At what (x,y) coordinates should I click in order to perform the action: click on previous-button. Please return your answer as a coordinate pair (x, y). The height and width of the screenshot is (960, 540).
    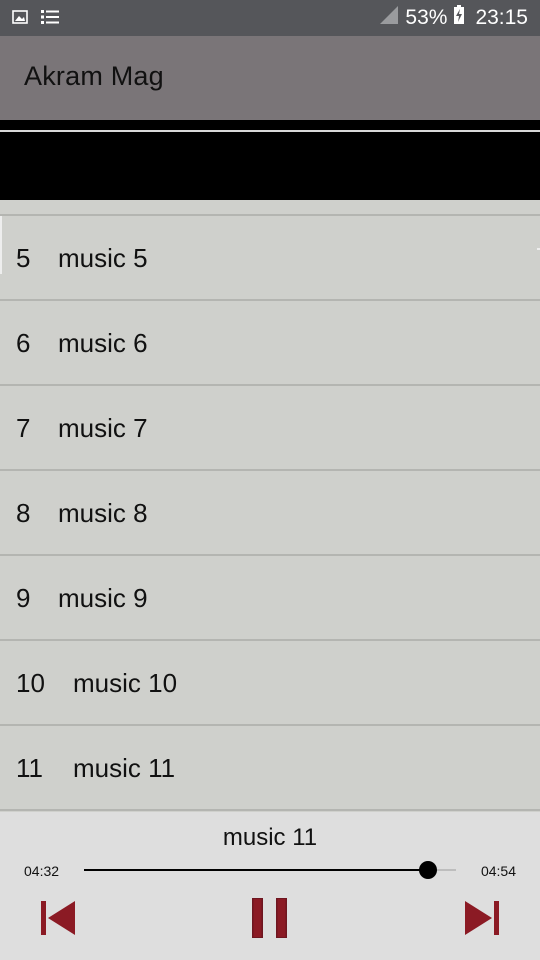
    Looking at the image, I should click on (58, 918).